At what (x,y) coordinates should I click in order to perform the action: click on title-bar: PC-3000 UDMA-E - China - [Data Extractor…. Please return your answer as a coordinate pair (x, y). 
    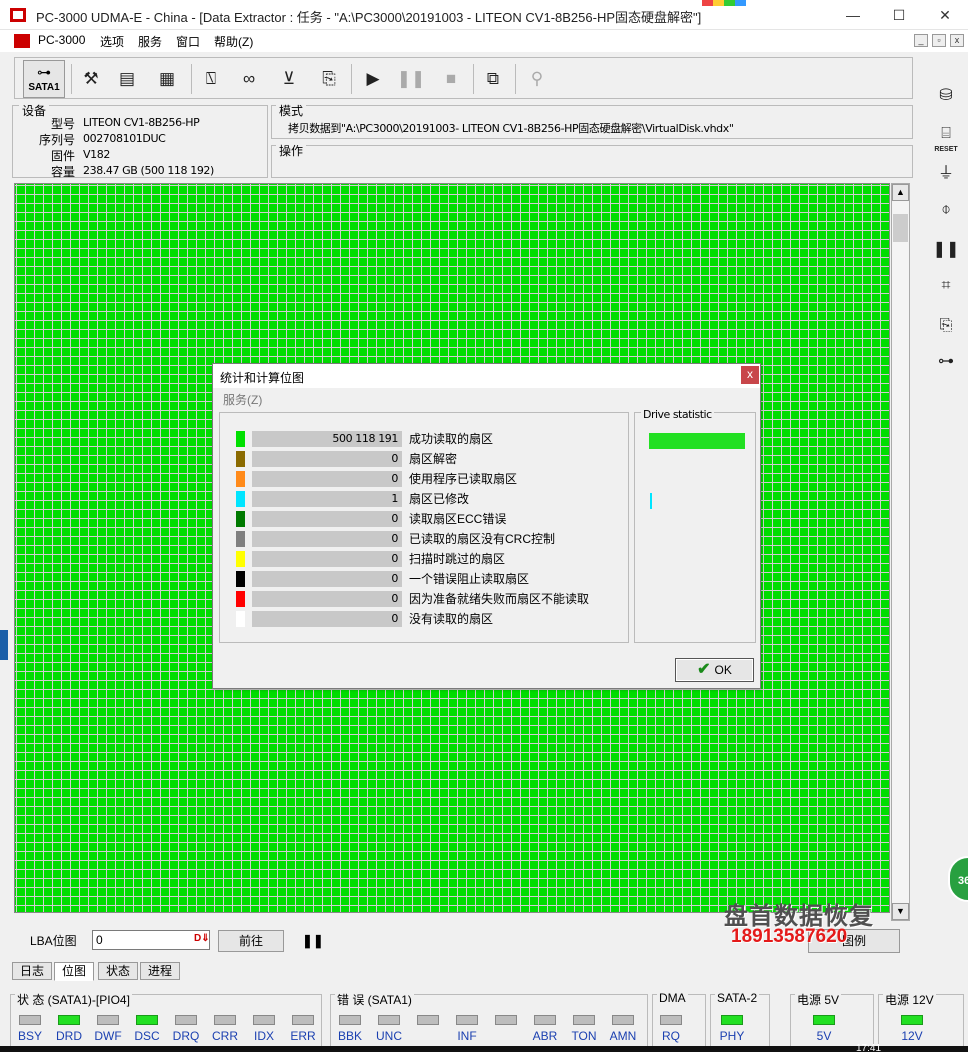
    Looking at the image, I should click on (484, 15).